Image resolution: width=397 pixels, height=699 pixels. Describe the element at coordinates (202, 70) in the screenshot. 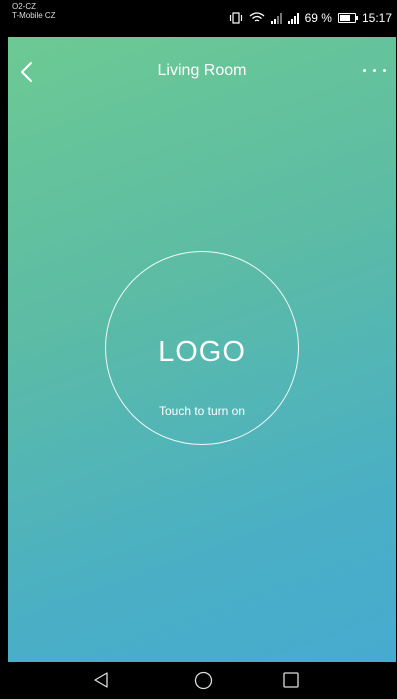

I see `page-title: Living Room` at that location.